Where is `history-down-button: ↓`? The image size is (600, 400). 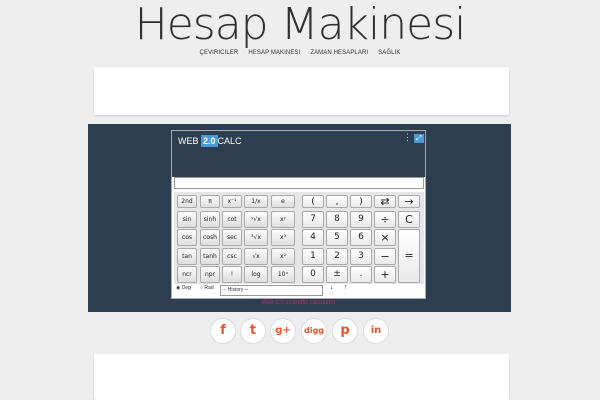
history-down-button: ↓ is located at coordinates (332, 287).